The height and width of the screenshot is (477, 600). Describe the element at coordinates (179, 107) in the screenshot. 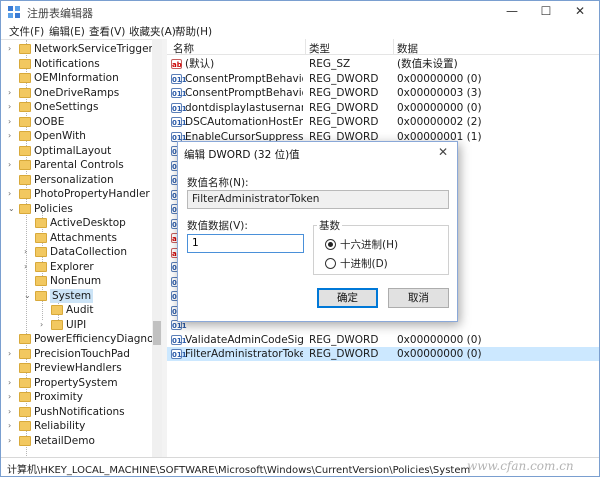

I see `binary-value-icon: 011` at that location.